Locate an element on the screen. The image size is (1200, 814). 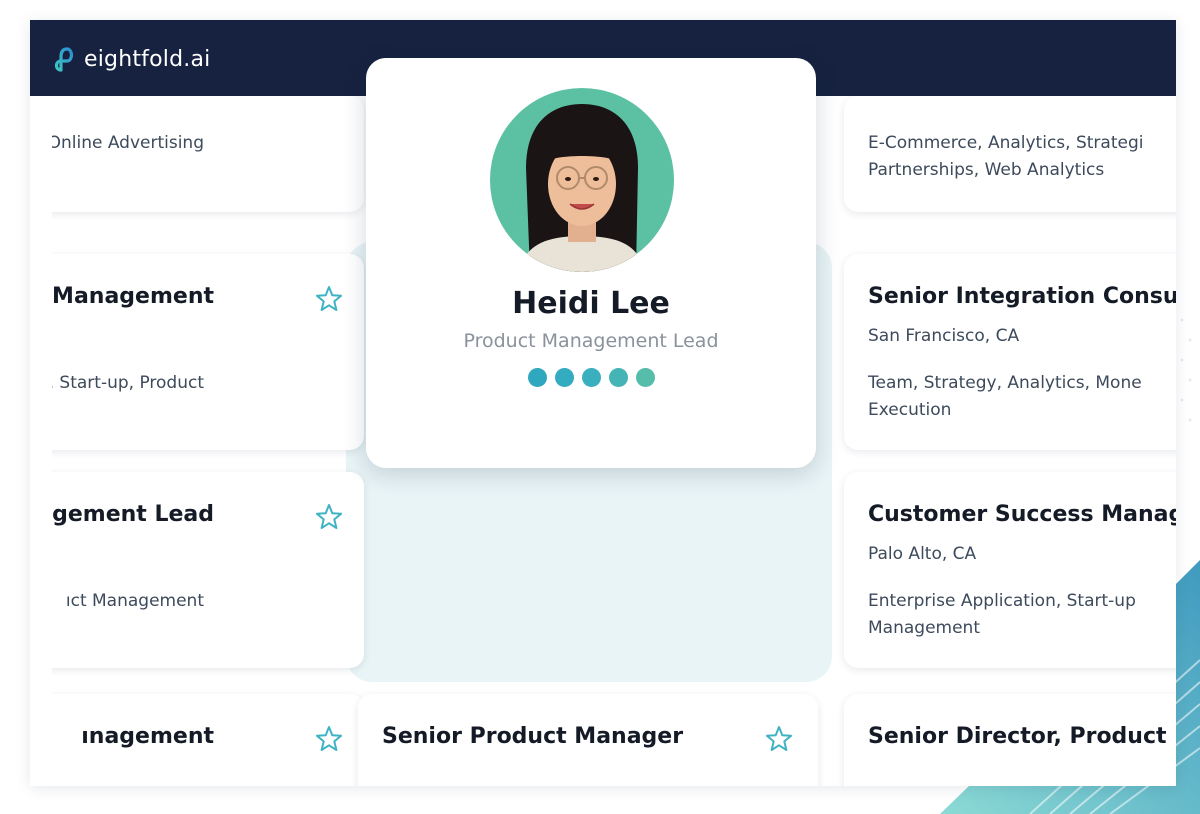
job-card: ıgement Lead A ıct Management is located at coordinates (208, 570).